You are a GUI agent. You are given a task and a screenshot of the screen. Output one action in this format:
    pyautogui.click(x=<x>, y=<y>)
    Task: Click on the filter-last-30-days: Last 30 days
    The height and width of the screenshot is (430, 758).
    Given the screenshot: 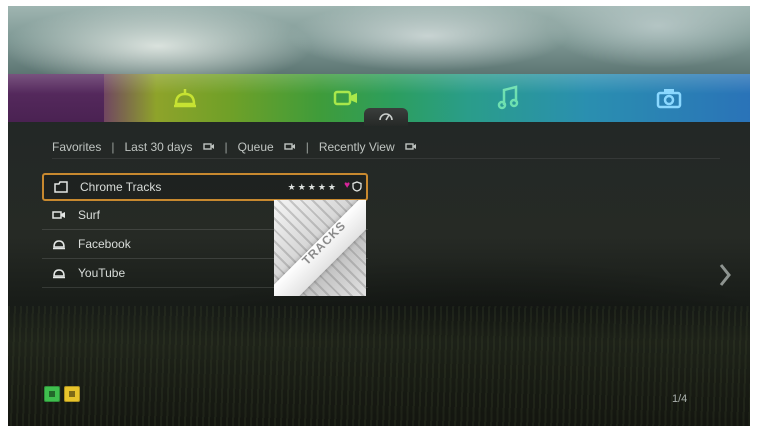 What is the action you would take?
    pyautogui.click(x=158, y=147)
    